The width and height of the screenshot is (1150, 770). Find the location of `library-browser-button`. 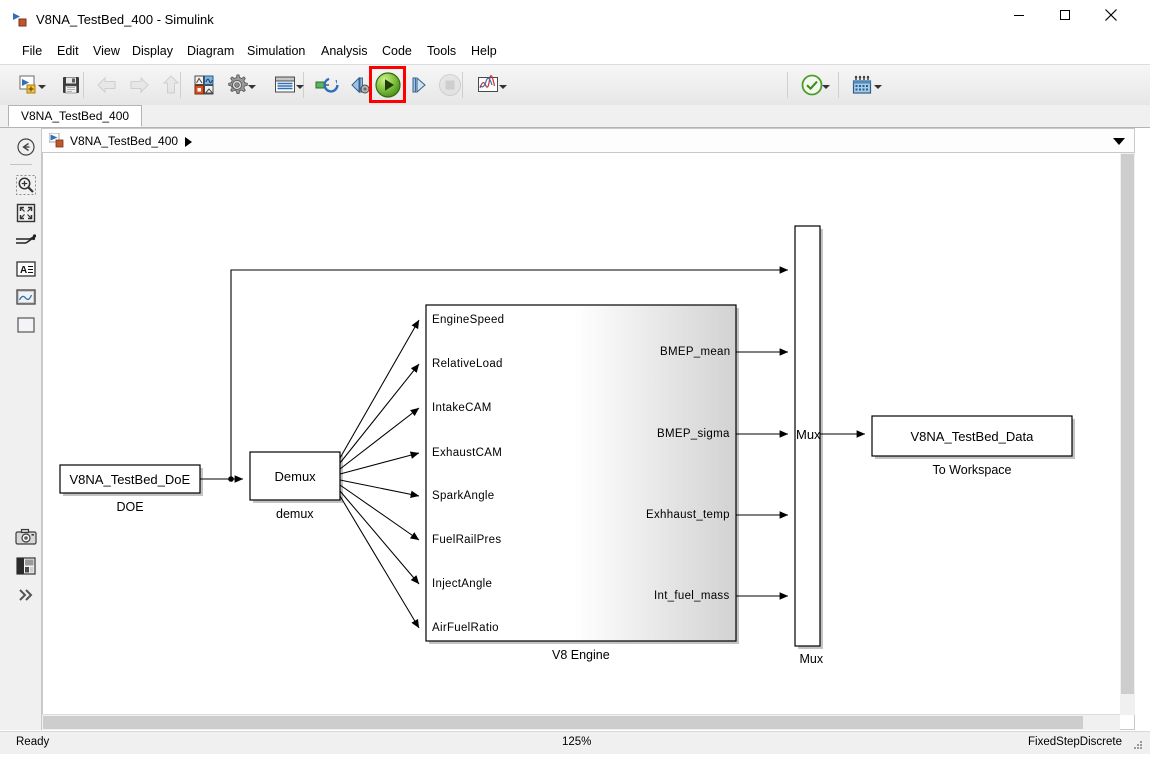

library-browser-button is located at coordinates (204, 85).